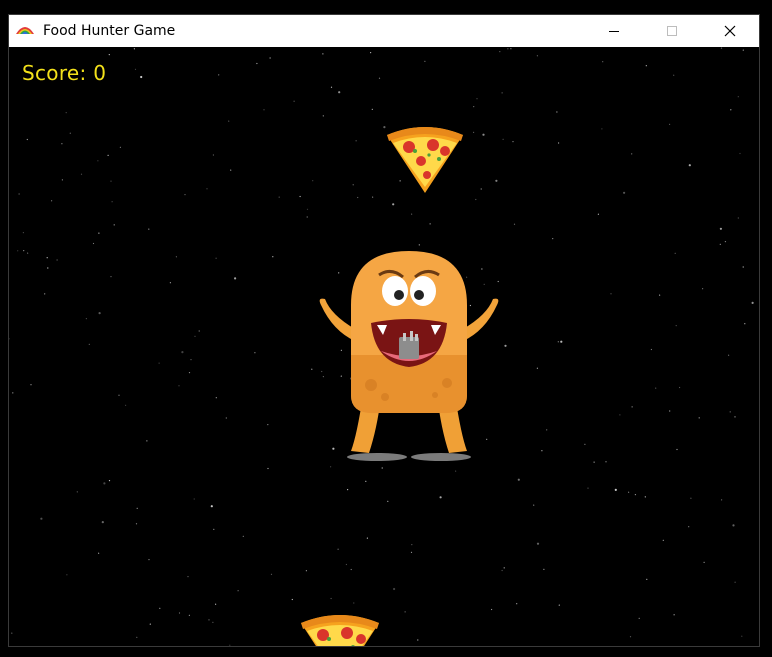 The height and width of the screenshot is (657, 772). I want to click on window-controls, so click(672, 31).